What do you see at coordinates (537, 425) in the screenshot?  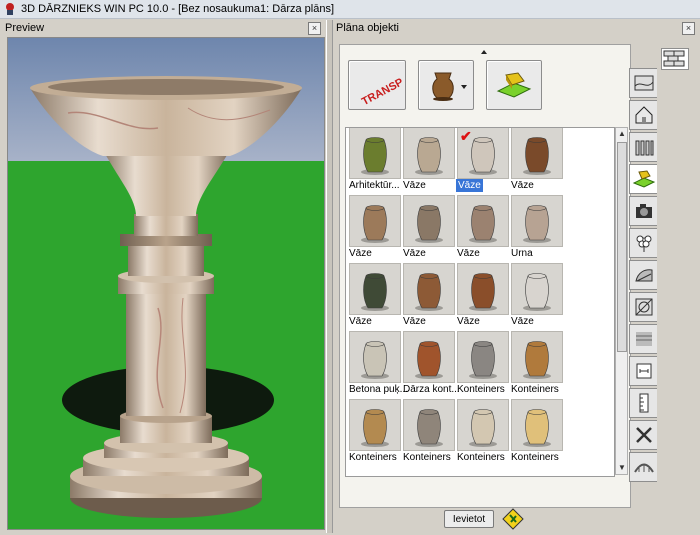 I see `basket-thumbnail` at bounding box center [537, 425].